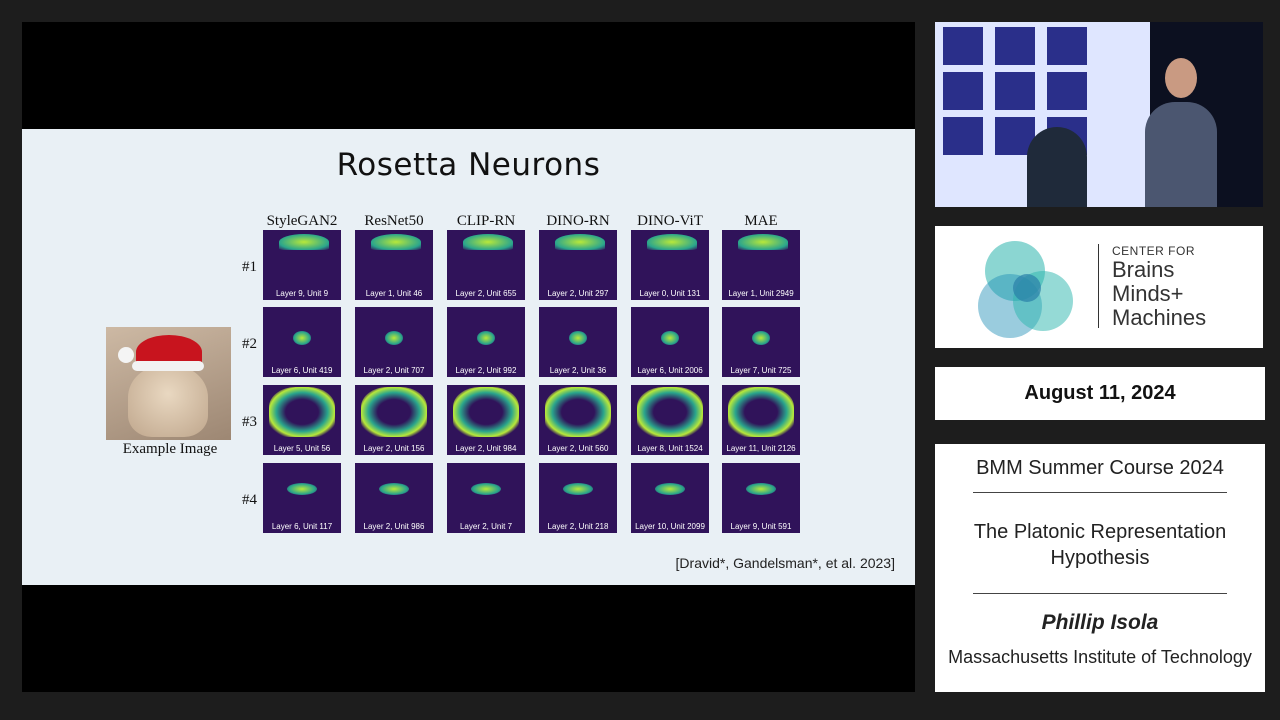  What do you see at coordinates (1181, 154) in the screenshot?
I see `speaker-figure` at bounding box center [1181, 154].